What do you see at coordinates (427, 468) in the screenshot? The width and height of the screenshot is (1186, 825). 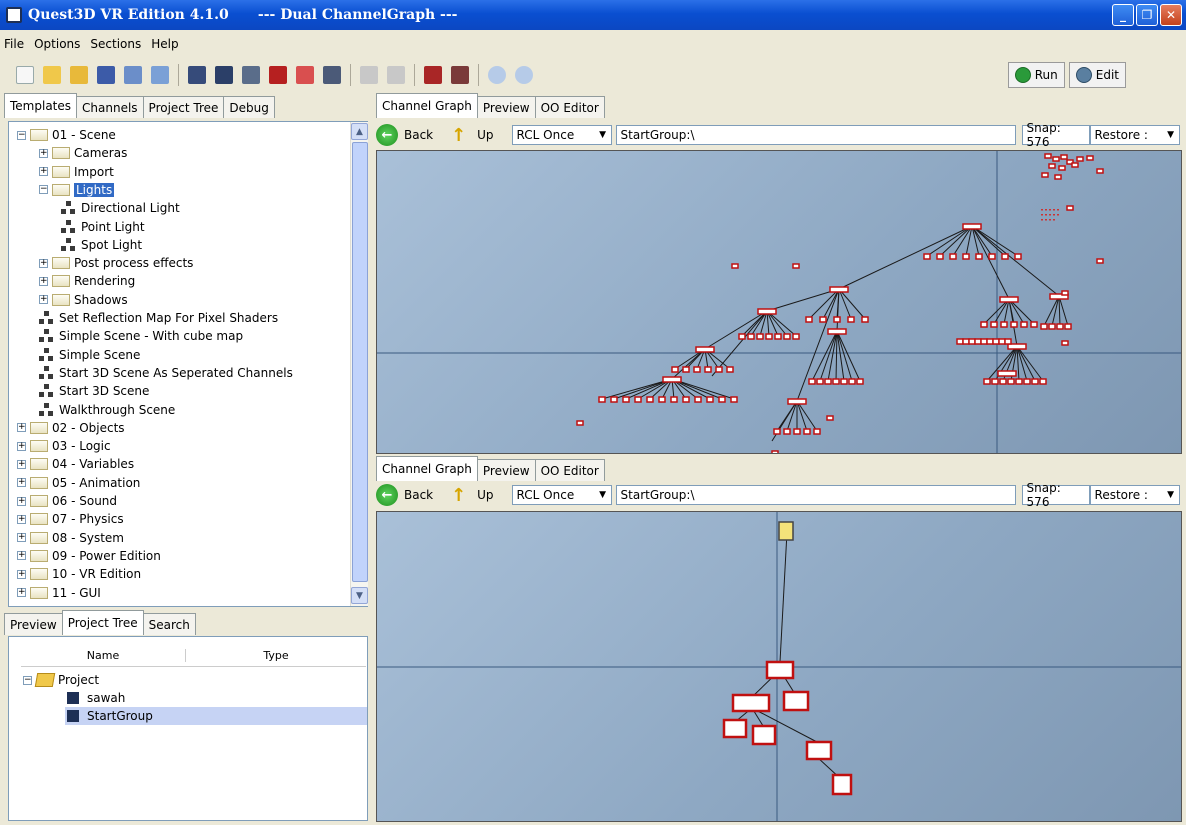 I see `tab-channel-graph-lower: Channel Graph` at bounding box center [427, 468].